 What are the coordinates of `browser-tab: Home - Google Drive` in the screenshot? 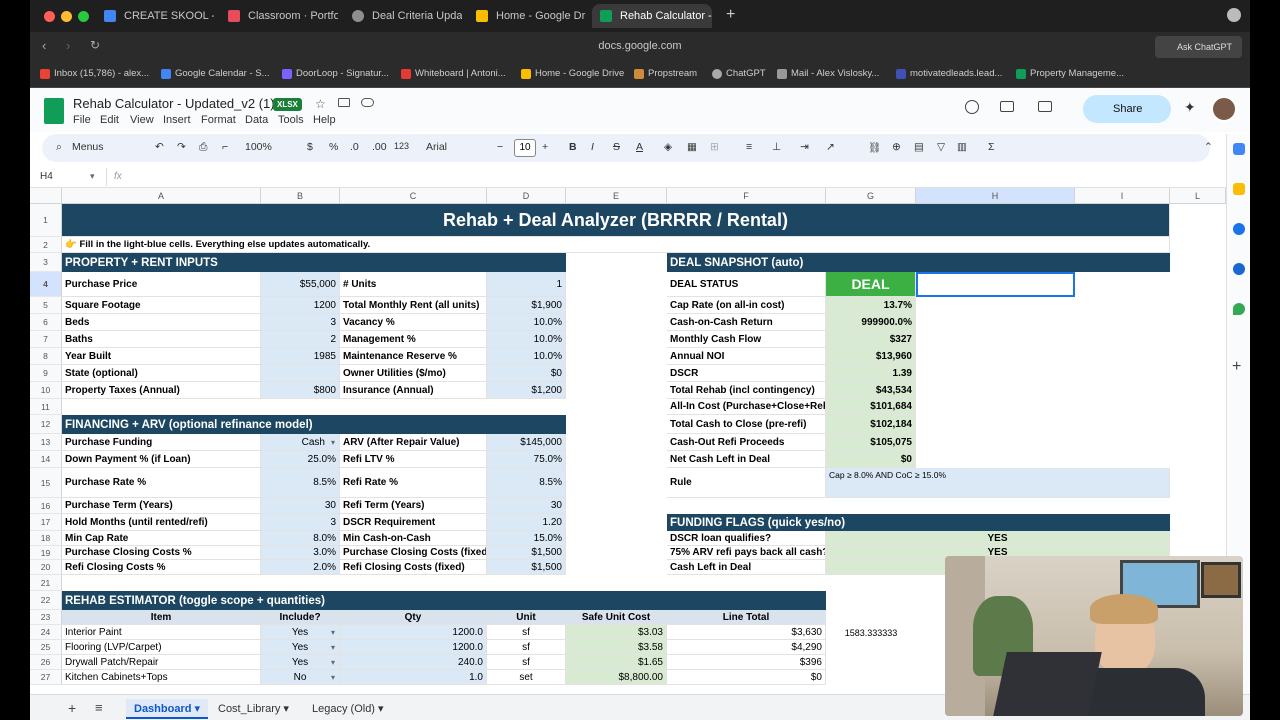 It's located at (527, 16).